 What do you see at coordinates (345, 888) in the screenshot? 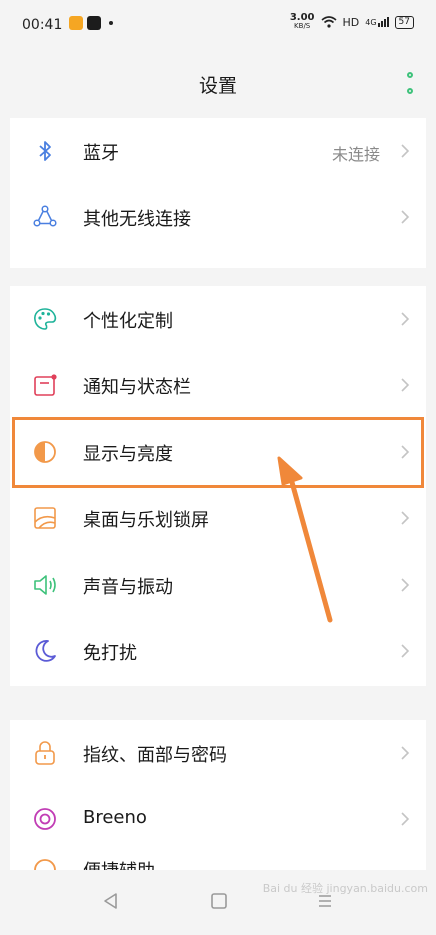
I see `watermark: Bai du 经验 jingyan.baidu.com` at bounding box center [345, 888].